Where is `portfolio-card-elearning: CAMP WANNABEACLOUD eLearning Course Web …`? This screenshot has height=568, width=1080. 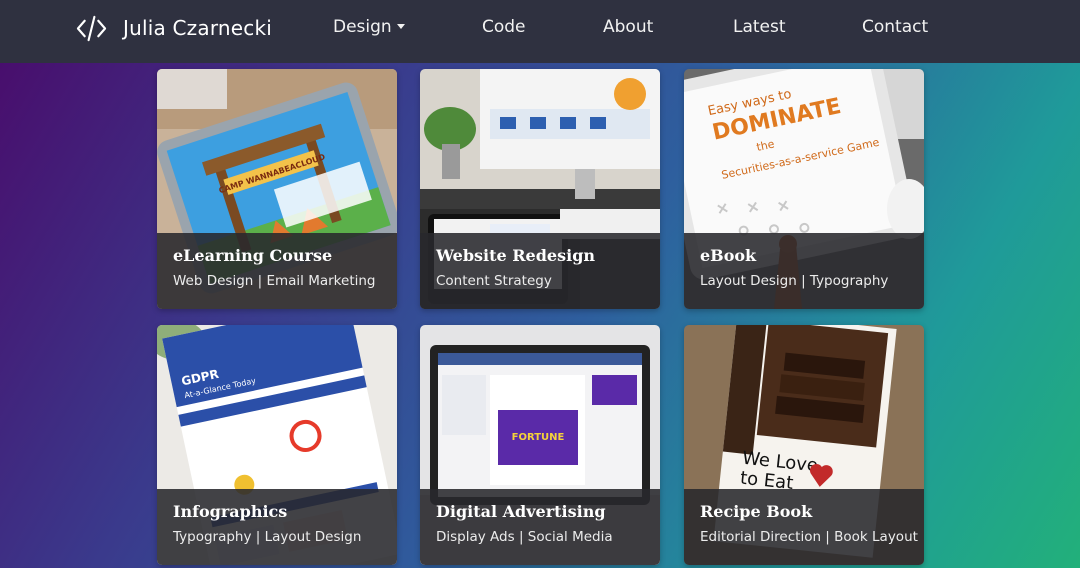
portfolio-card-elearning: CAMP WANNABEACLOUD eLearning Course Web … is located at coordinates (277, 189).